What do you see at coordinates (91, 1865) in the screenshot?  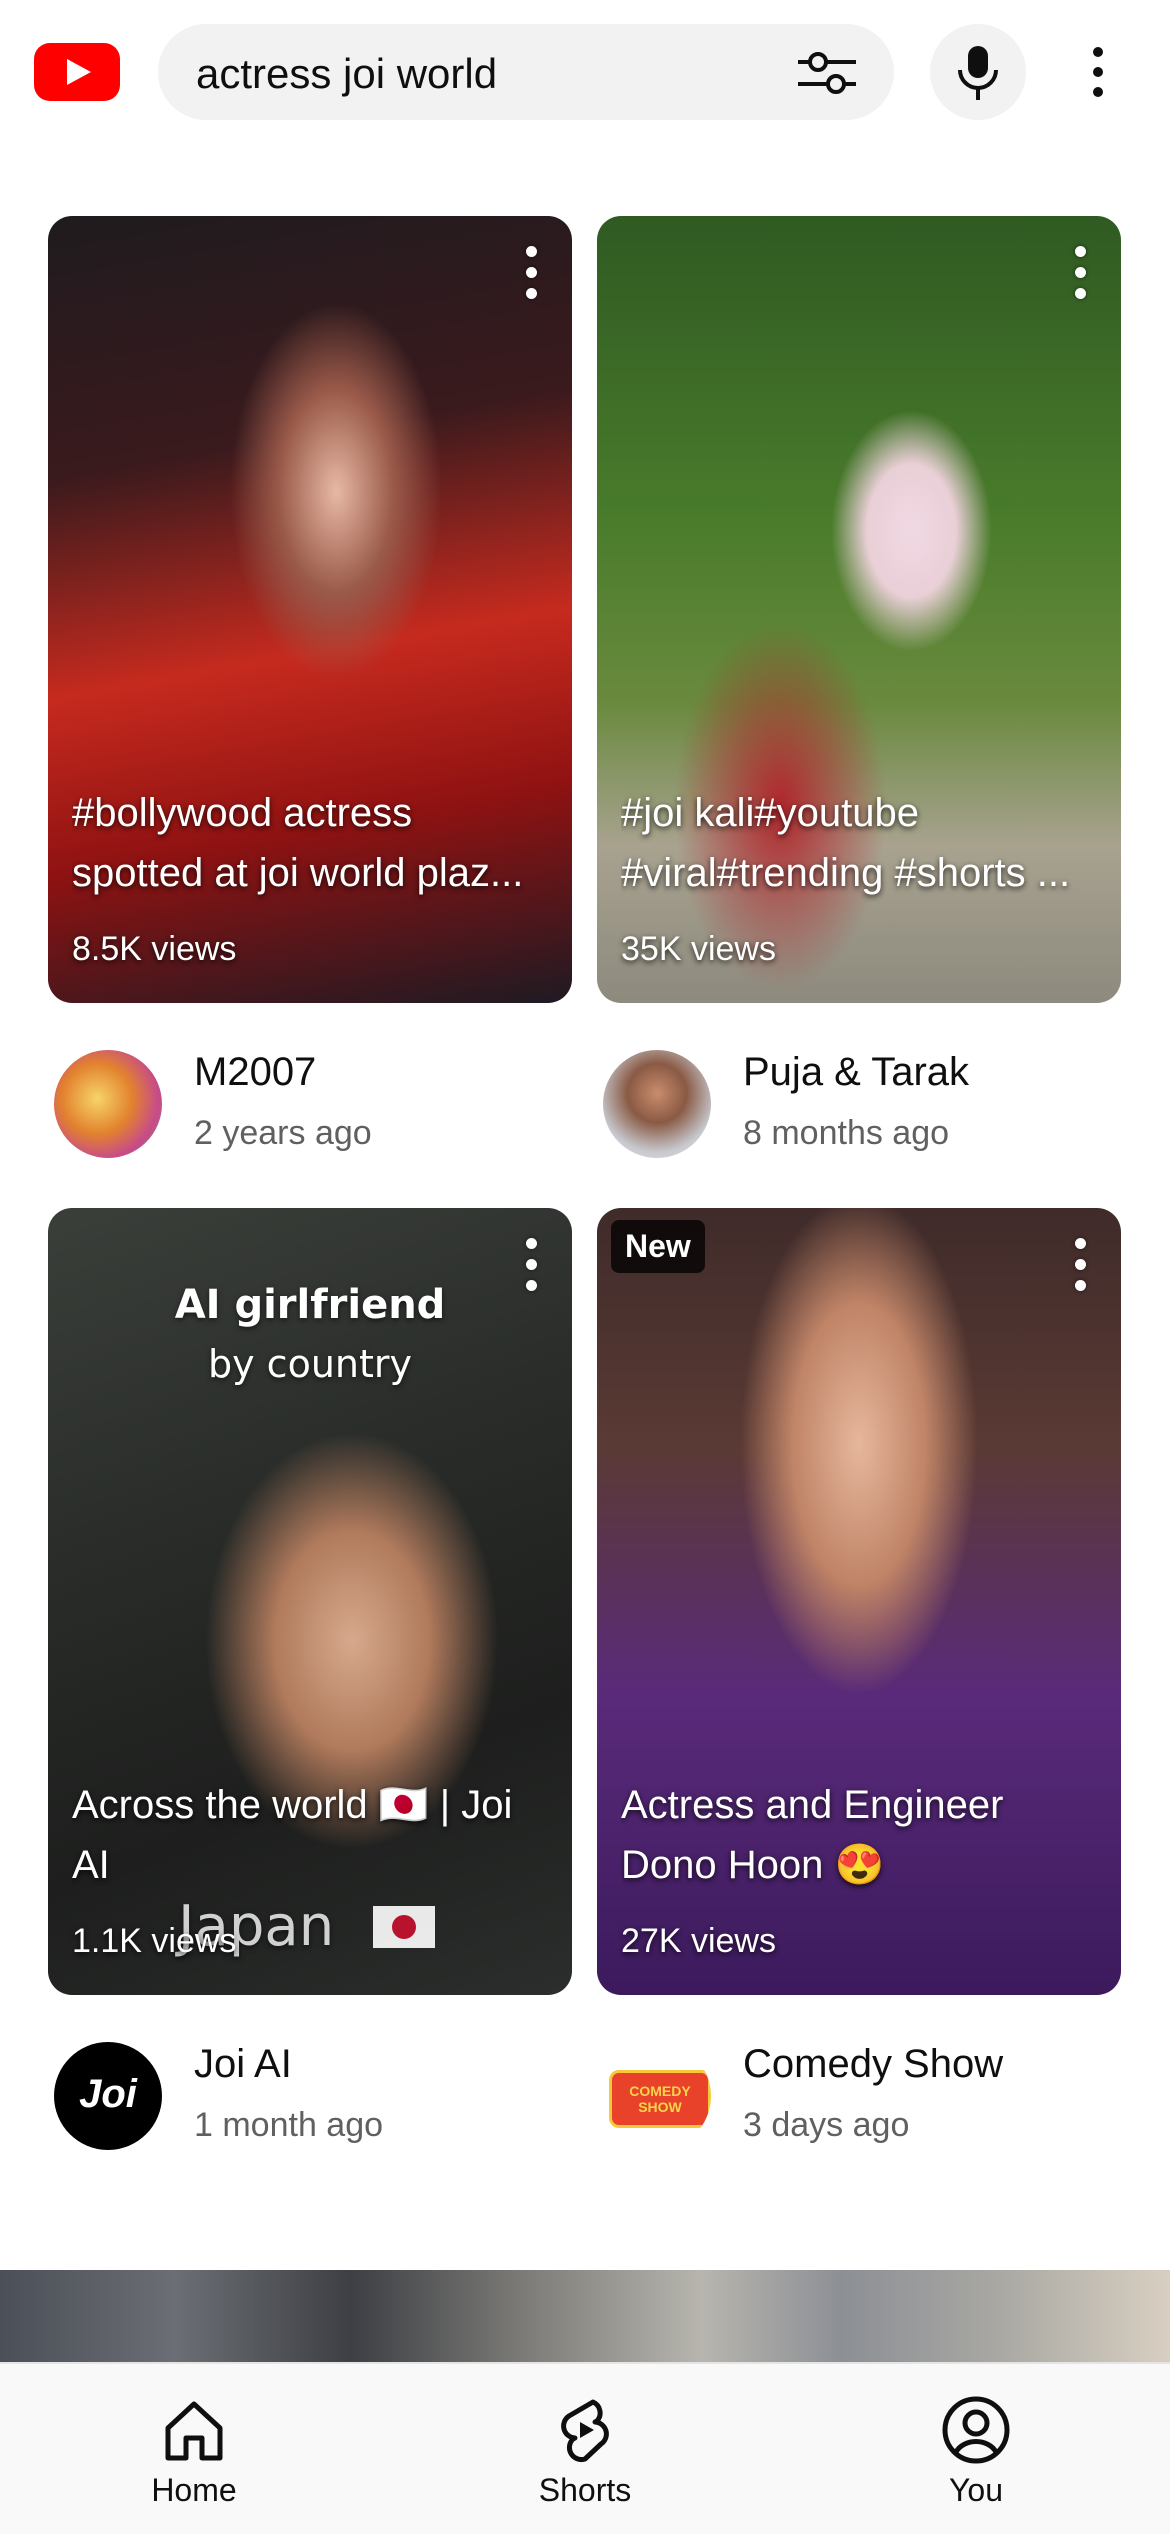 I see `video-title-line: AI` at bounding box center [91, 1865].